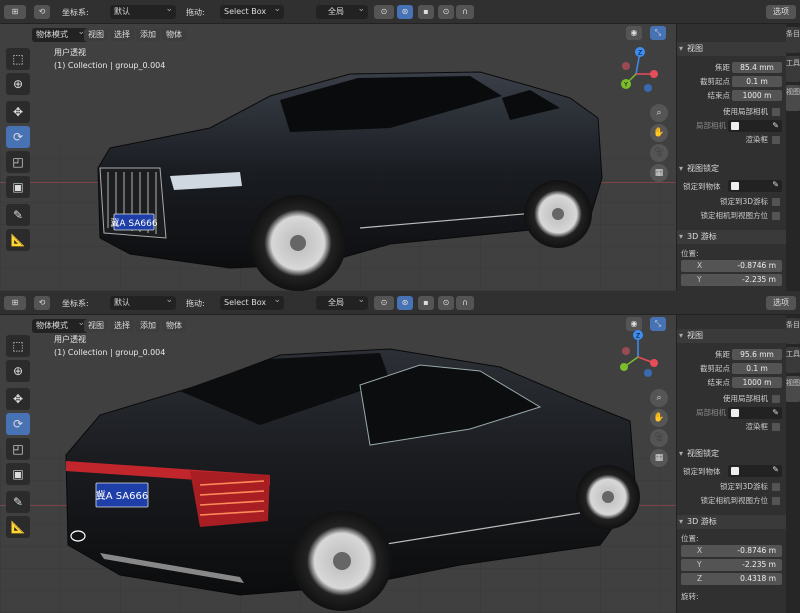 The image size is (800, 613). Describe the element at coordinates (658, 33) in the screenshot. I see `gizmo-toggle-icon: ⤡` at that location.